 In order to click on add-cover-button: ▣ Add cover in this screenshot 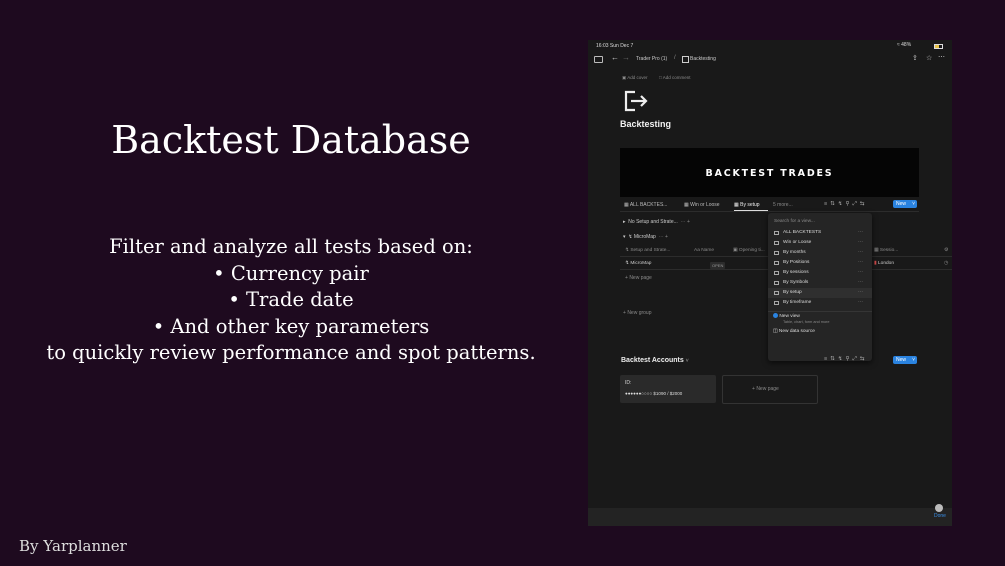, I will do `click(635, 78)`.